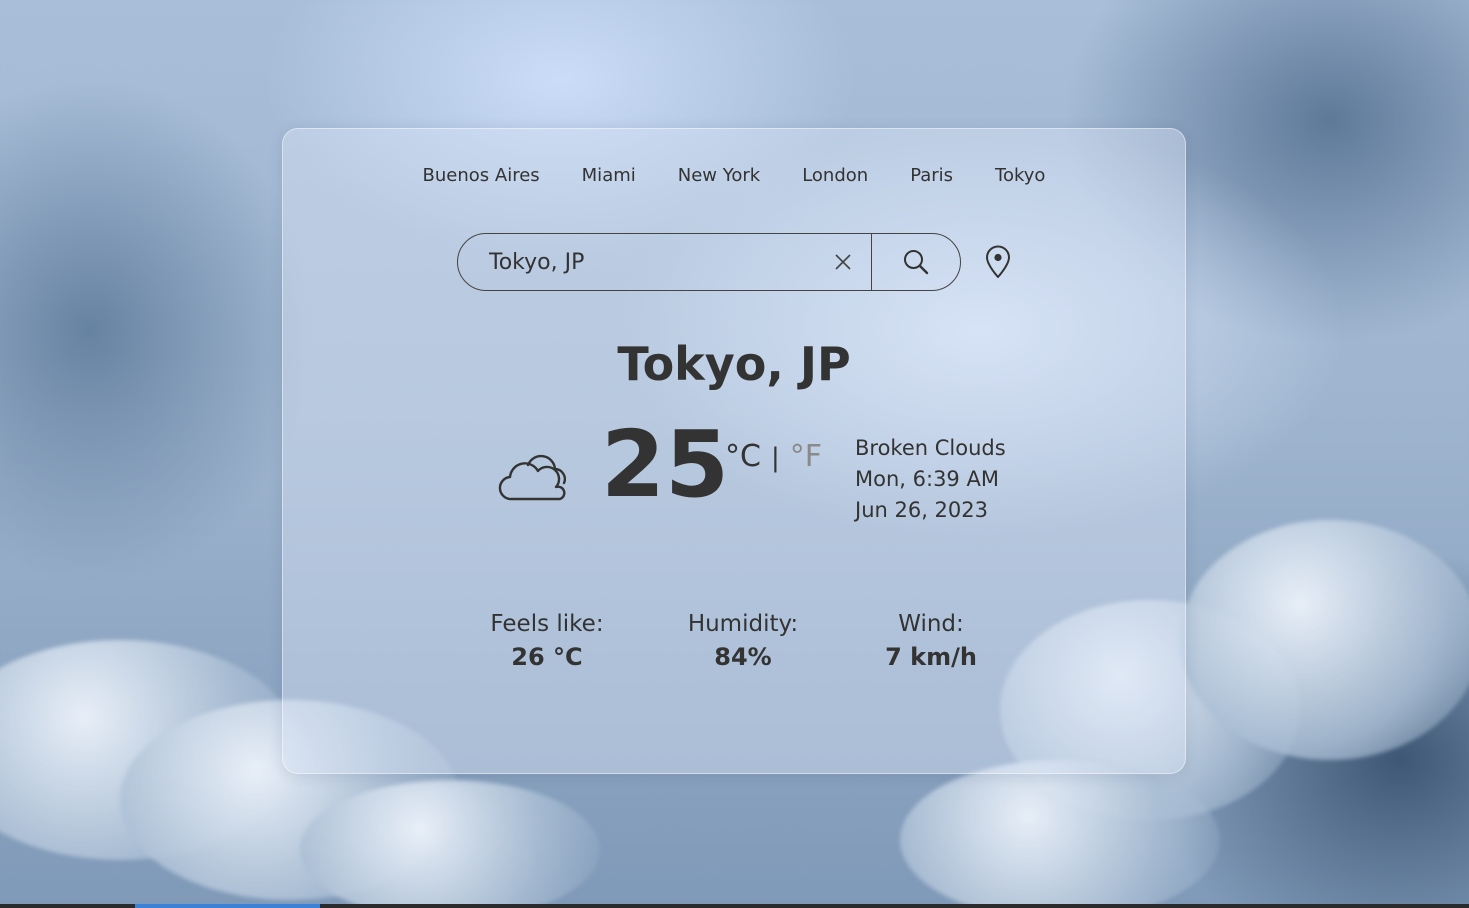  Describe the element at coordinates (806, 456) in the screenshot. I see `fahrenheit-toggle: °F` at that location.